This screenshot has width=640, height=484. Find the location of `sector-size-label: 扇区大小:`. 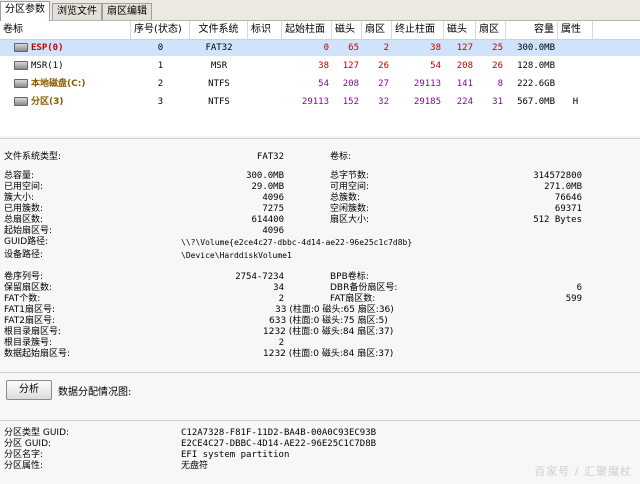

sector-size-label: 扇区大小: is located at coordinates (350, 220).